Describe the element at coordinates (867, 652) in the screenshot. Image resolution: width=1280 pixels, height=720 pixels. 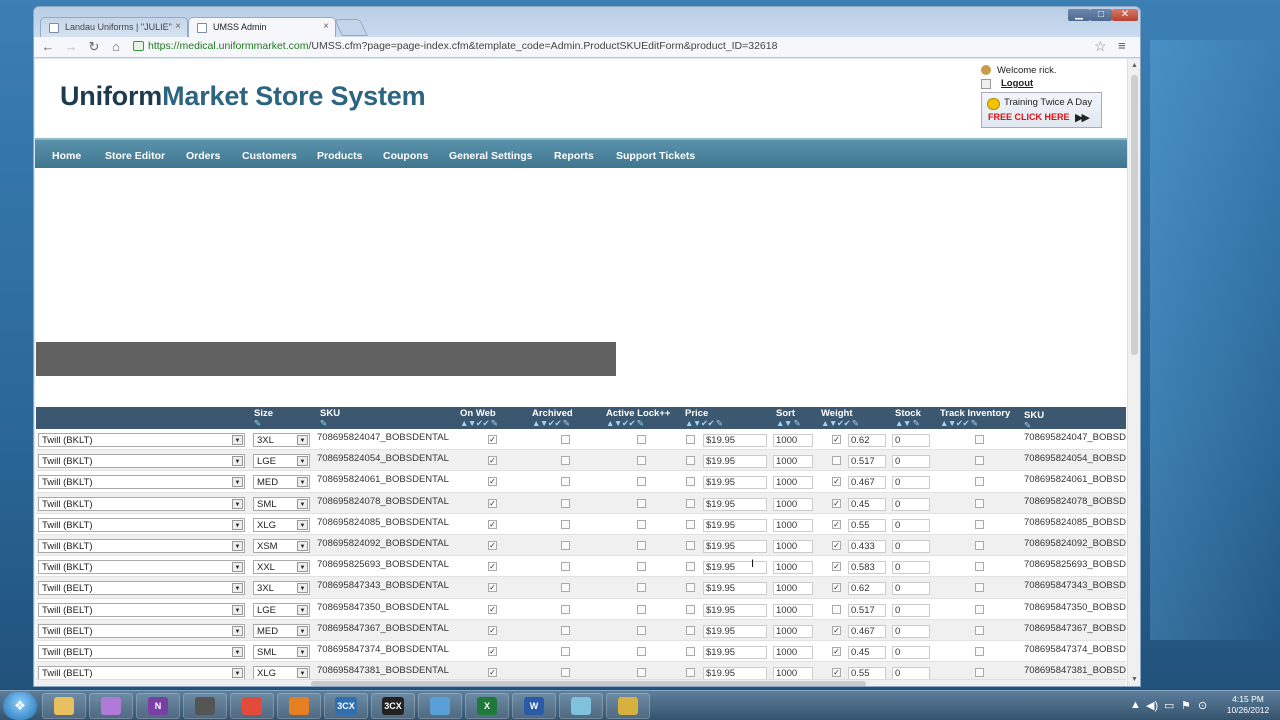
I see `weight-input: 0.45` at that location.